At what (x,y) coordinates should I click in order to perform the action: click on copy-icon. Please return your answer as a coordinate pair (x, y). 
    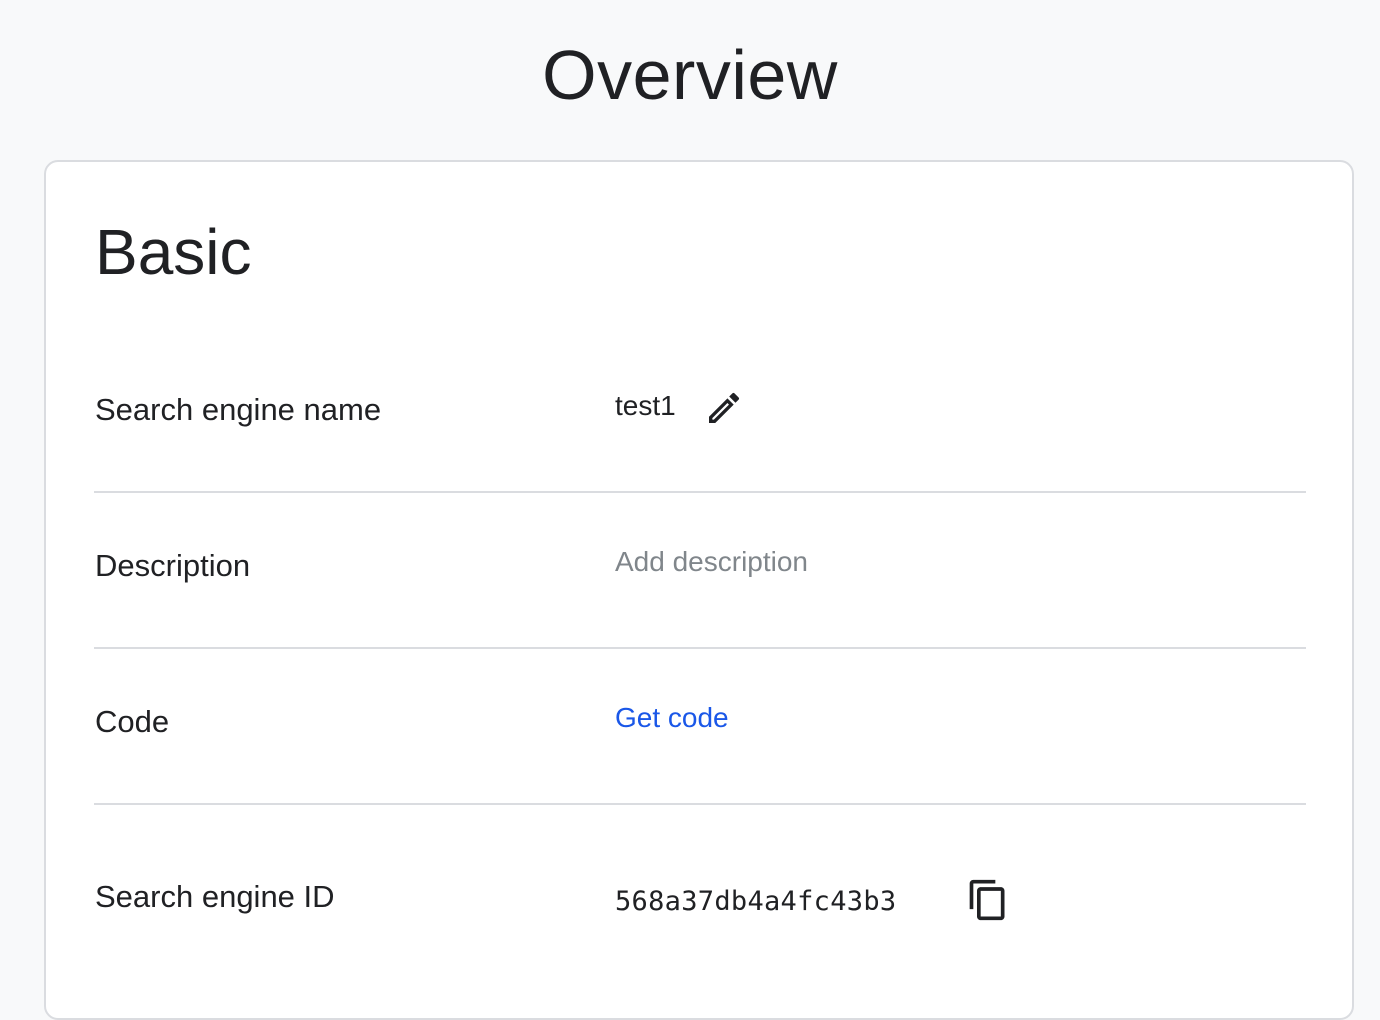
    Looking at the image, I should click on (988, 900).